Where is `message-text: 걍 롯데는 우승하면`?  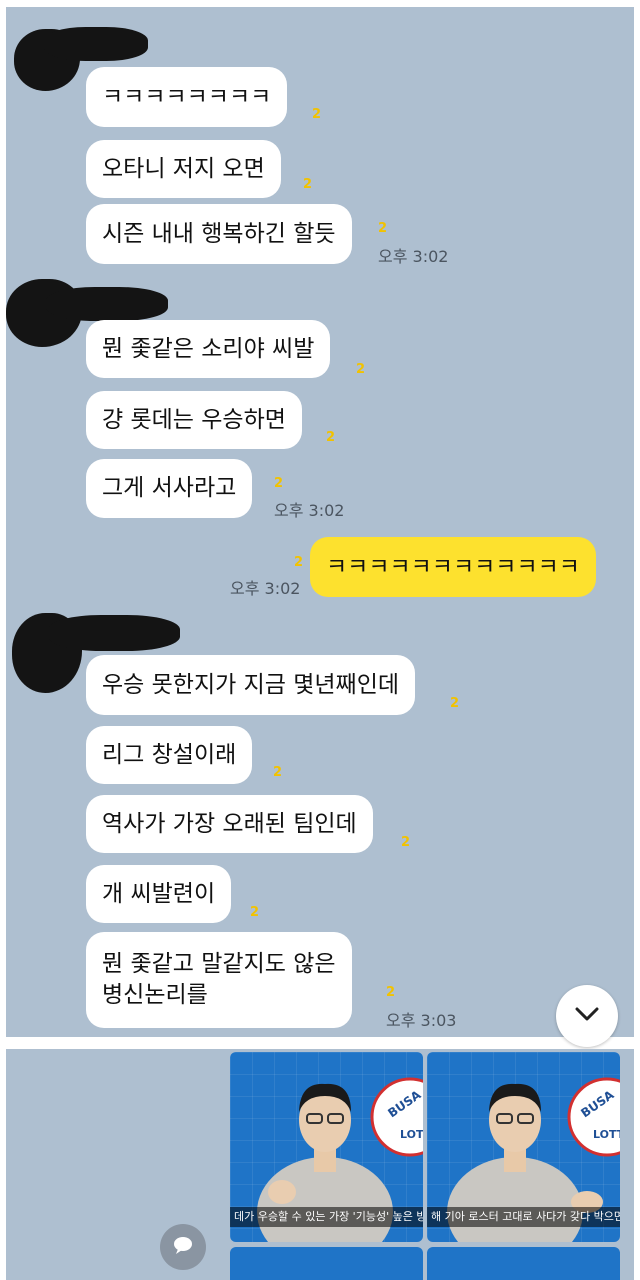 message-text: 걍 롯데는 우승하면 is located at coordinates (194, 419).